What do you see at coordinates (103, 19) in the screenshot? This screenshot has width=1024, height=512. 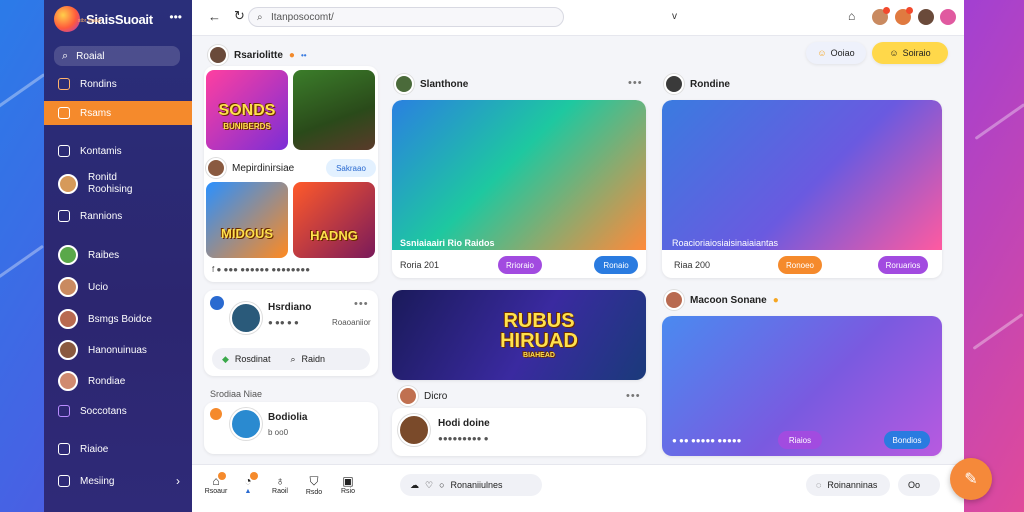 I see `brand: SiaisSuoait` at bounding box center [103, 19].